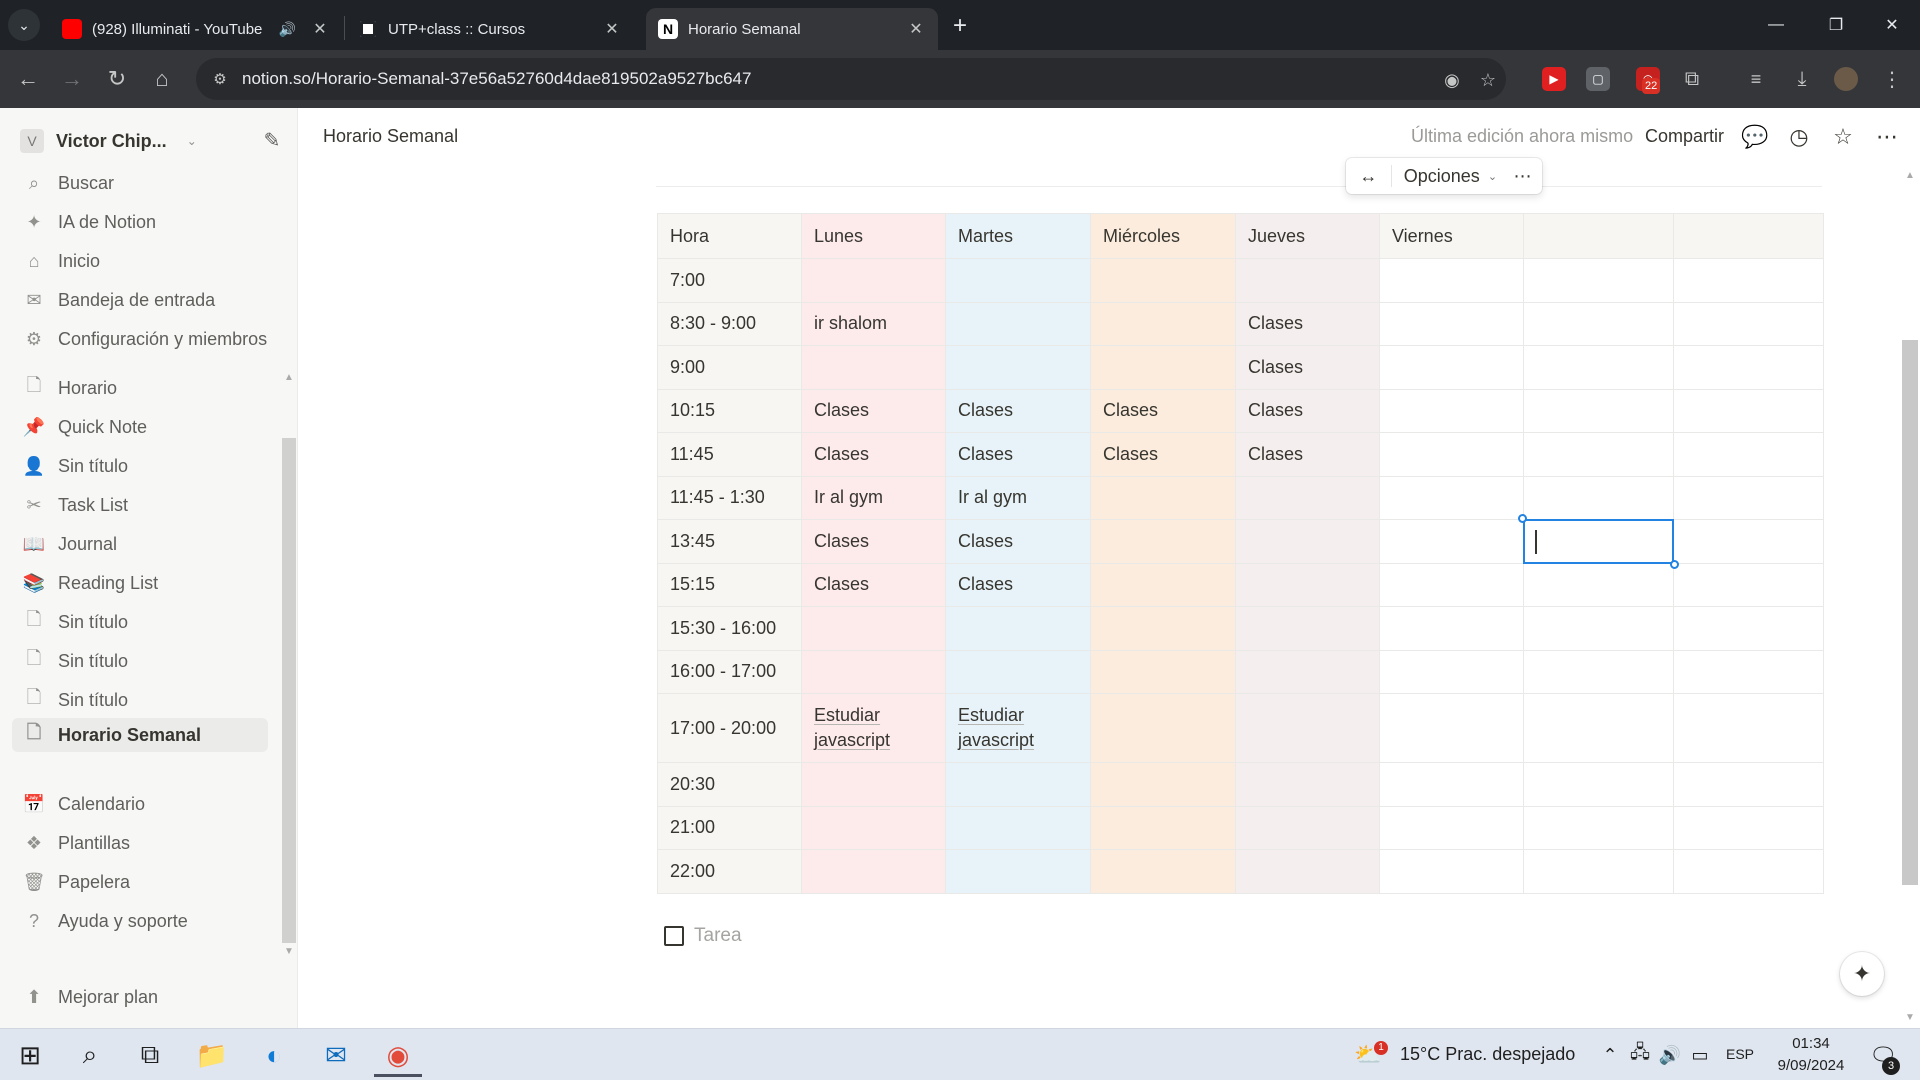 This screenshot has height=1080, width=1920. I want to click on puzzle-icon: ⧉, so click(1692, 79).